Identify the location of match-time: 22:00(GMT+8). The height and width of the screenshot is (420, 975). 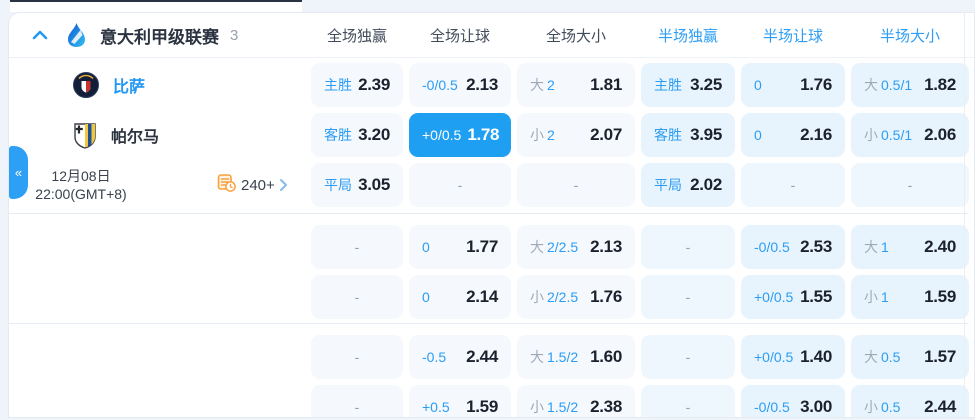
(81, 194).